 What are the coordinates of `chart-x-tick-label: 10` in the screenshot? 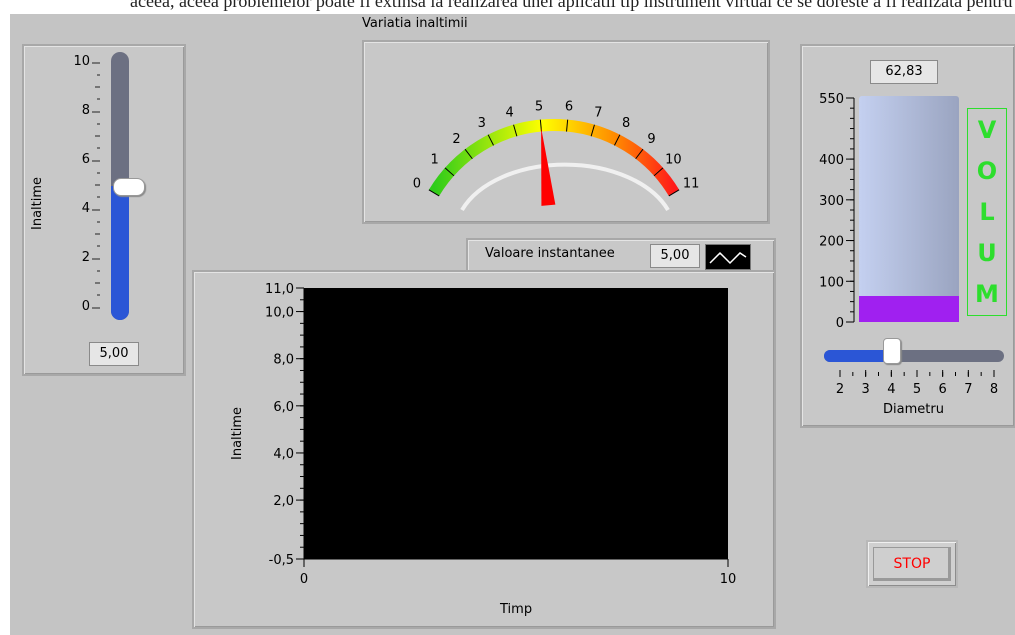 It's located at (728, 579).